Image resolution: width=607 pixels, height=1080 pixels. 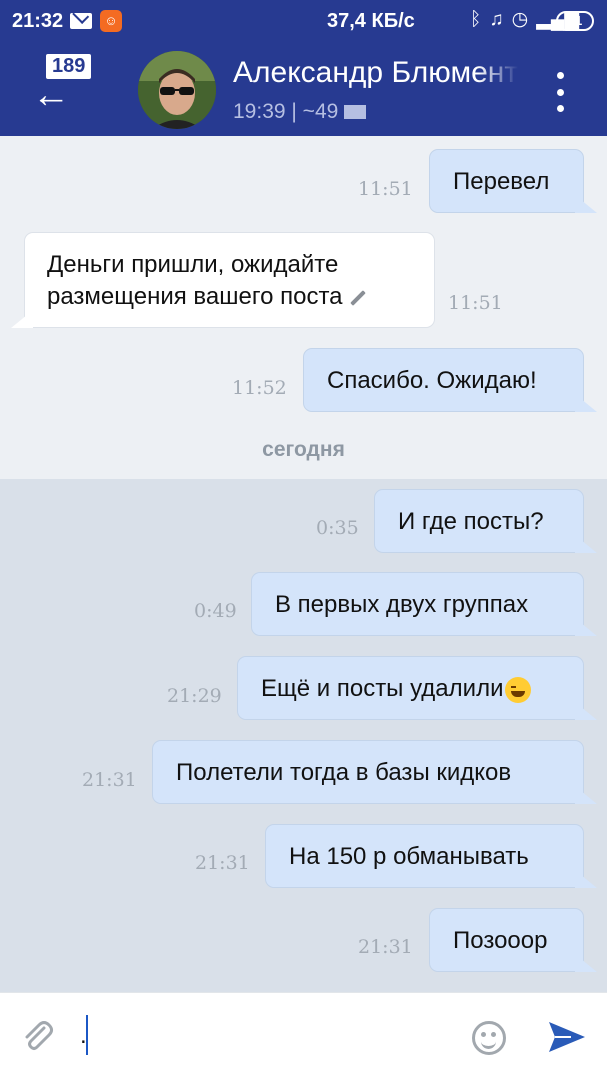 I want to click on send-icon, so click(x=567, y=1037).